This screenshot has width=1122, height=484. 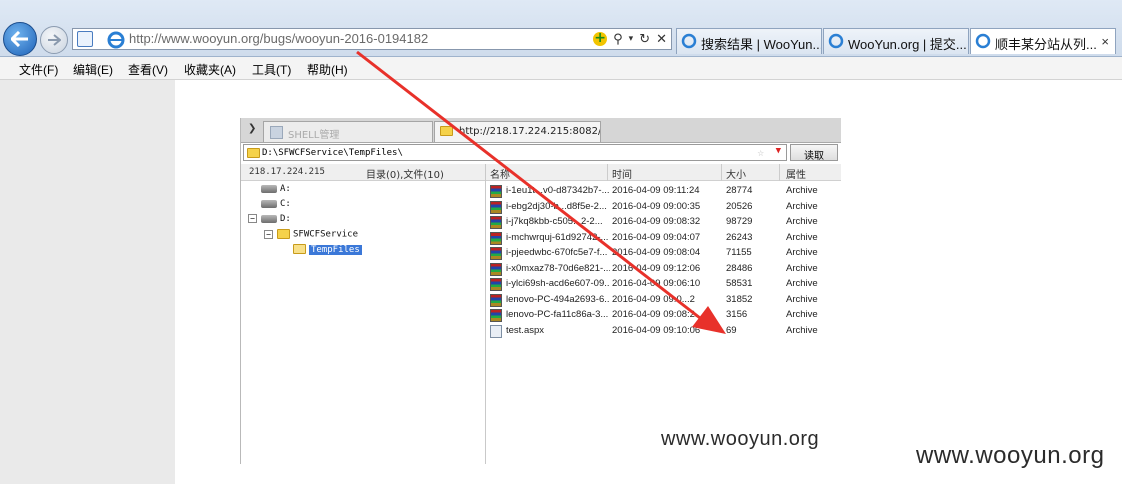 What do you see at coordinates (515, 152) in the screenshot?
I see `path-input: D:\SFWCFService\TempFiles\ ☆ ▼` at bounding box center [515, 152].